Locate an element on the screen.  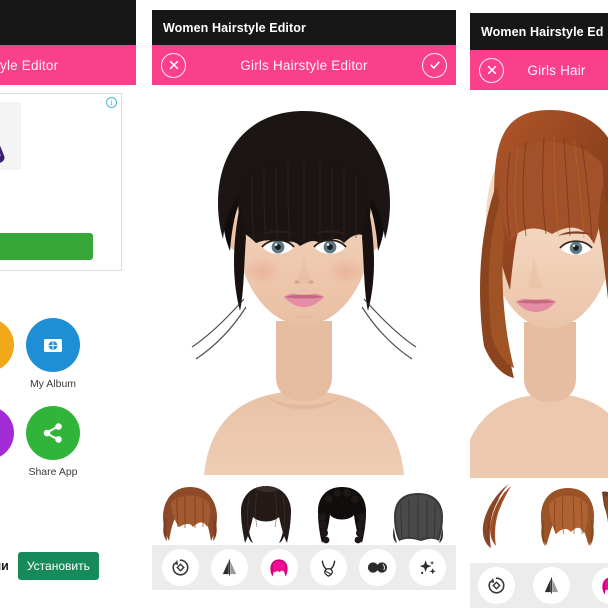
status-bar-right: Women Hairstyle Ed is located at coordinates (539, 31).